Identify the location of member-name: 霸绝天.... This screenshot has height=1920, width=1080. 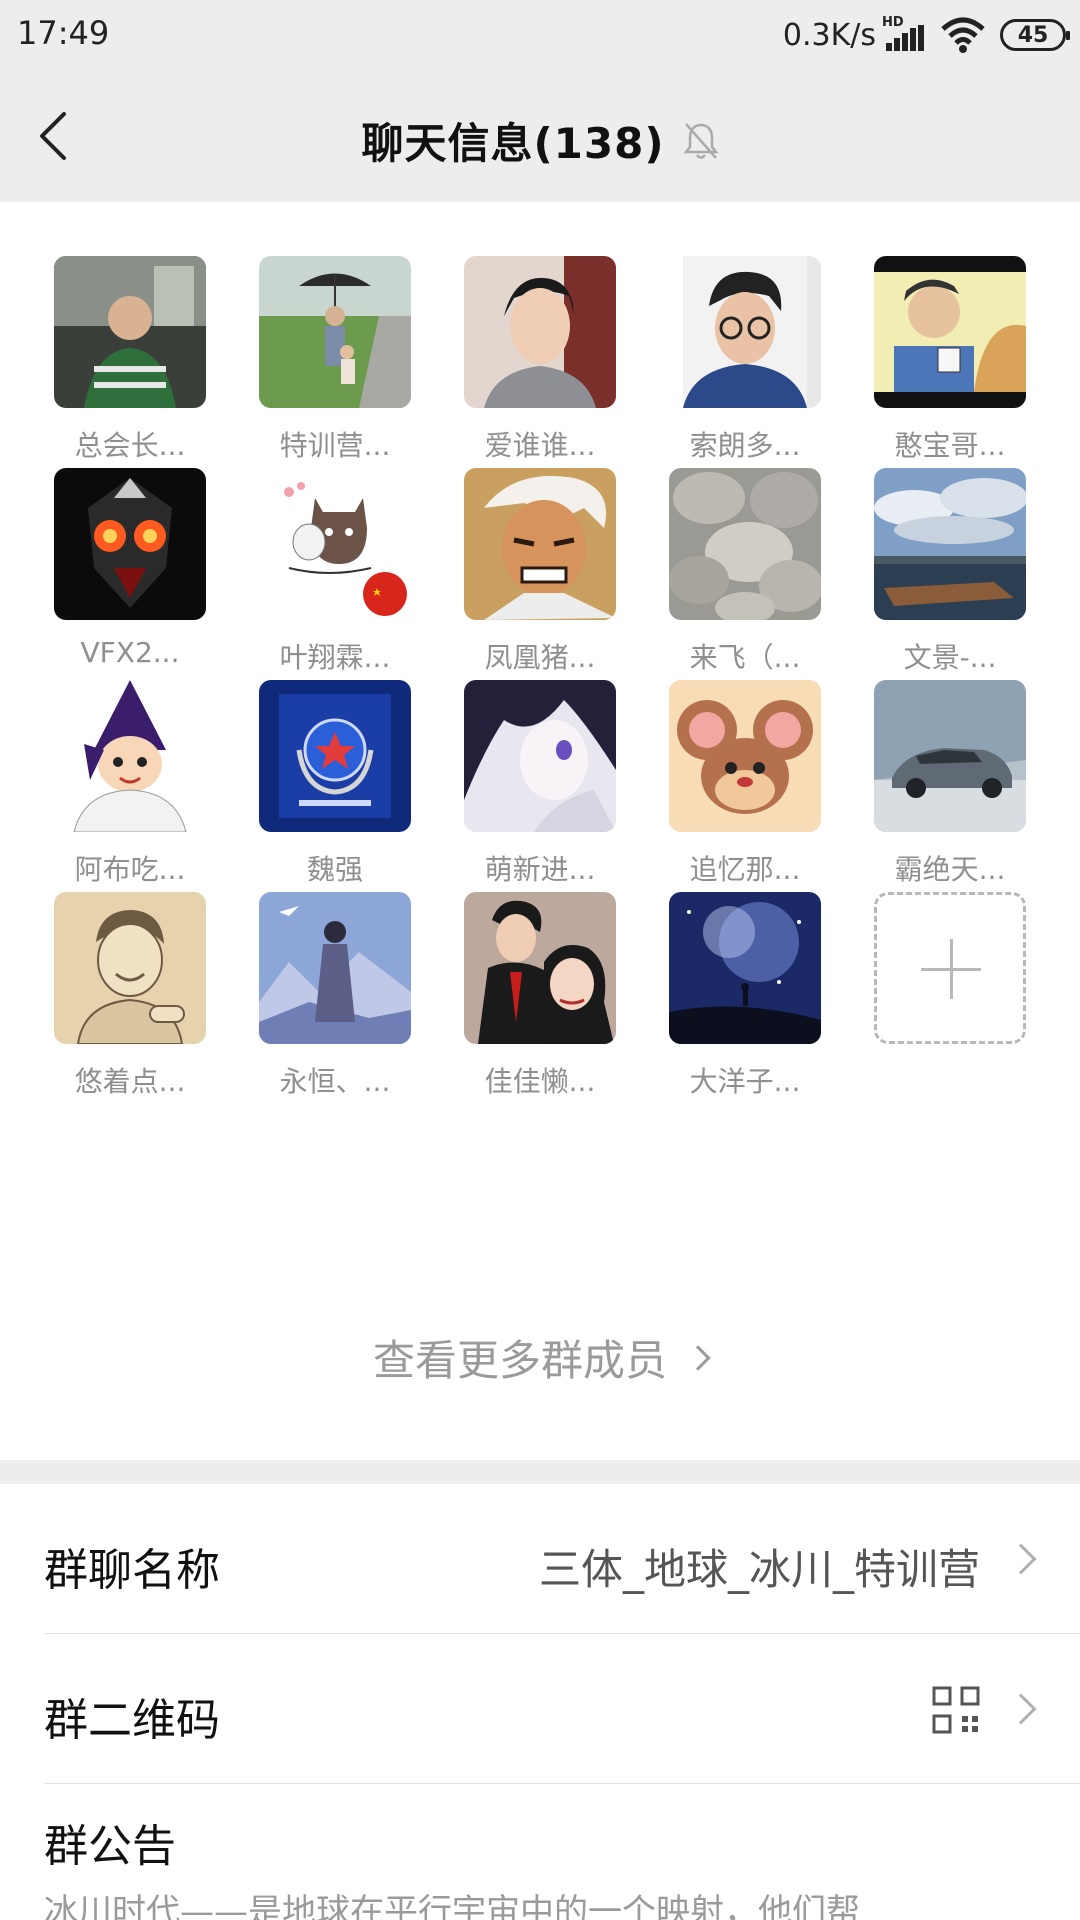
(950, 869).